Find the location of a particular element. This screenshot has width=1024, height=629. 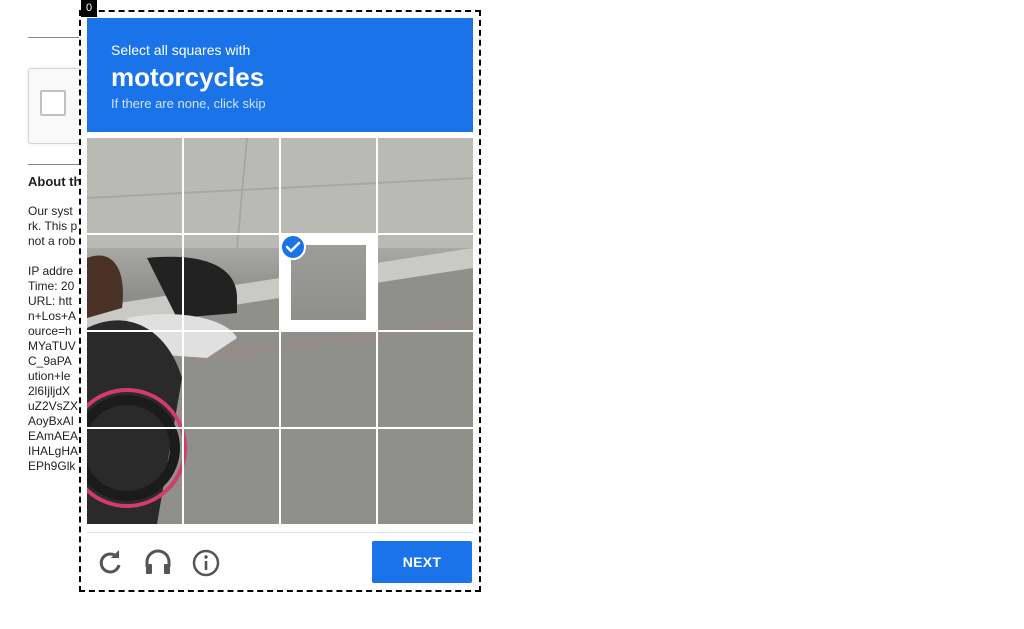

headphones-icon is located at coordinates (158, 562).